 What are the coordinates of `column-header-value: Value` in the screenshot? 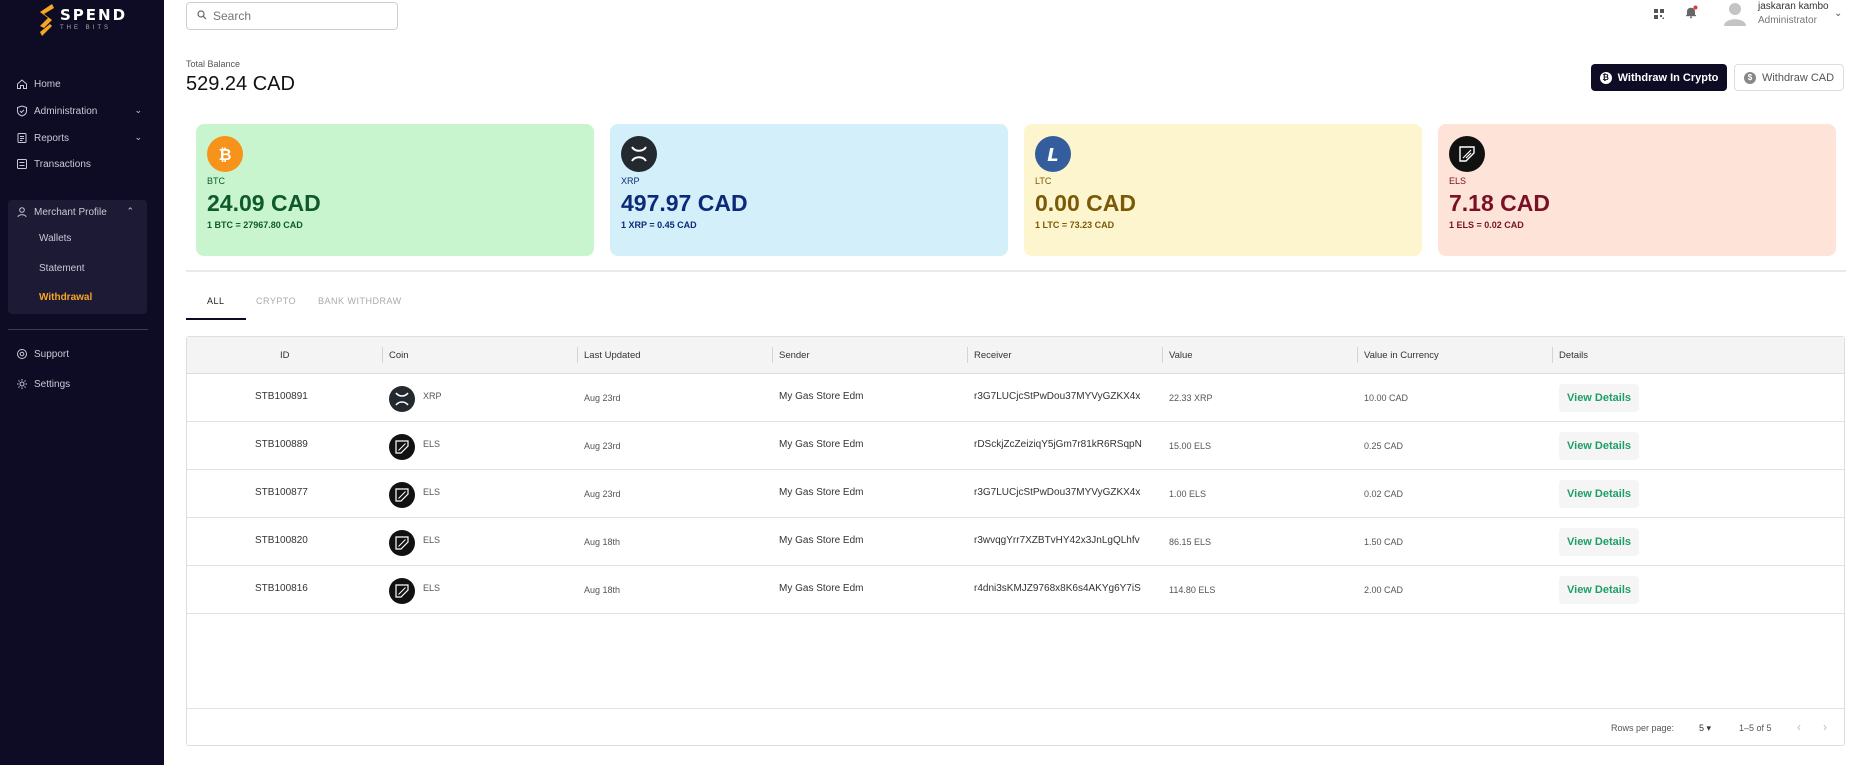 It's located at (1181, 355).